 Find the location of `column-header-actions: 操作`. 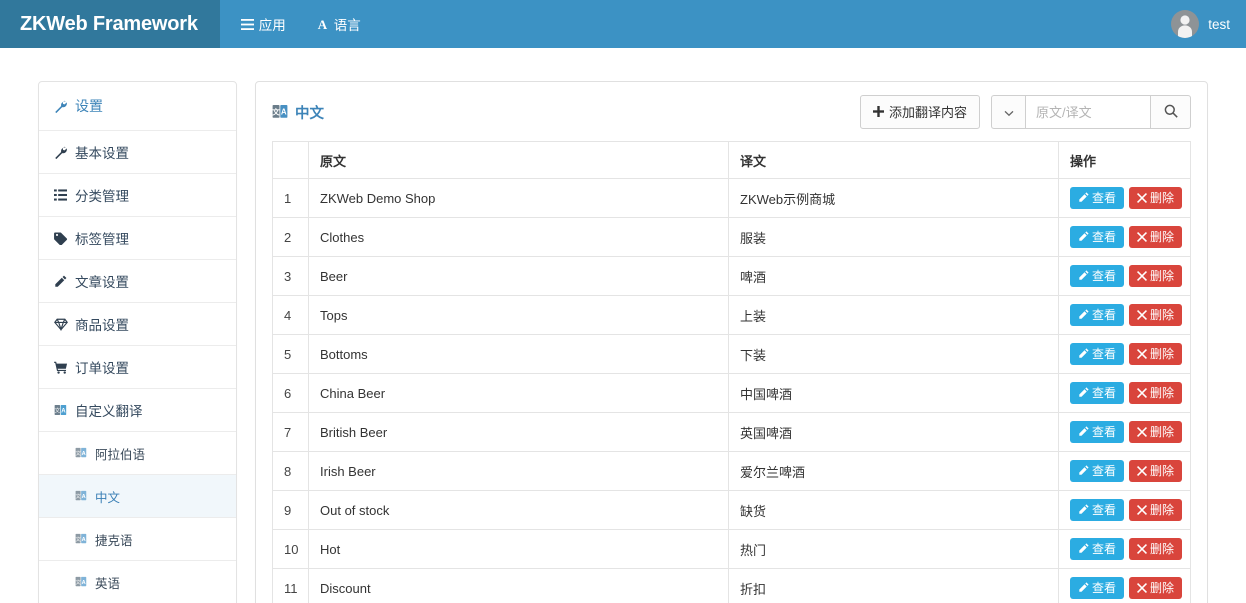

column-header-actions: 操作 is located at coordinates (1124, 160).